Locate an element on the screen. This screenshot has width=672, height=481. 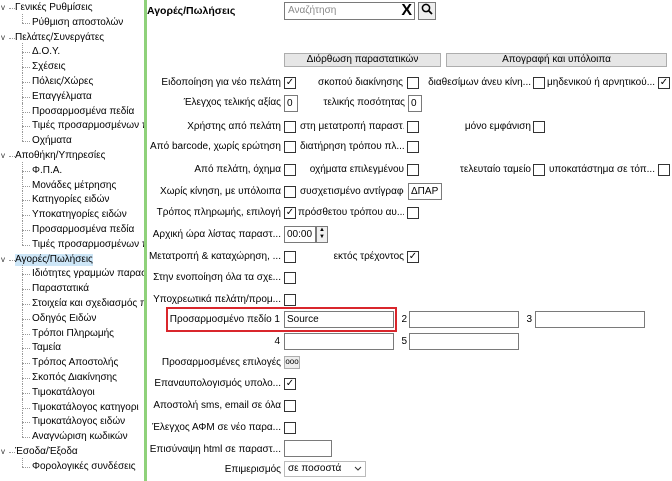
final-value-input: 0 is located at coordinates (291, 103).